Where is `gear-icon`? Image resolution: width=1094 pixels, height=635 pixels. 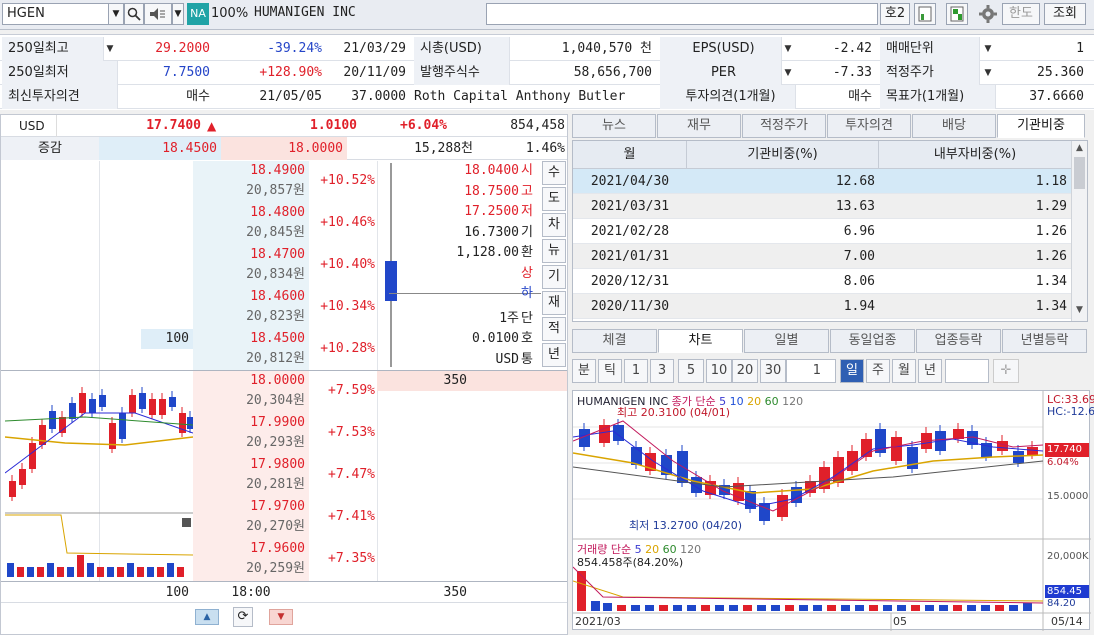
gear-icon is located at coordinates (988, 14).